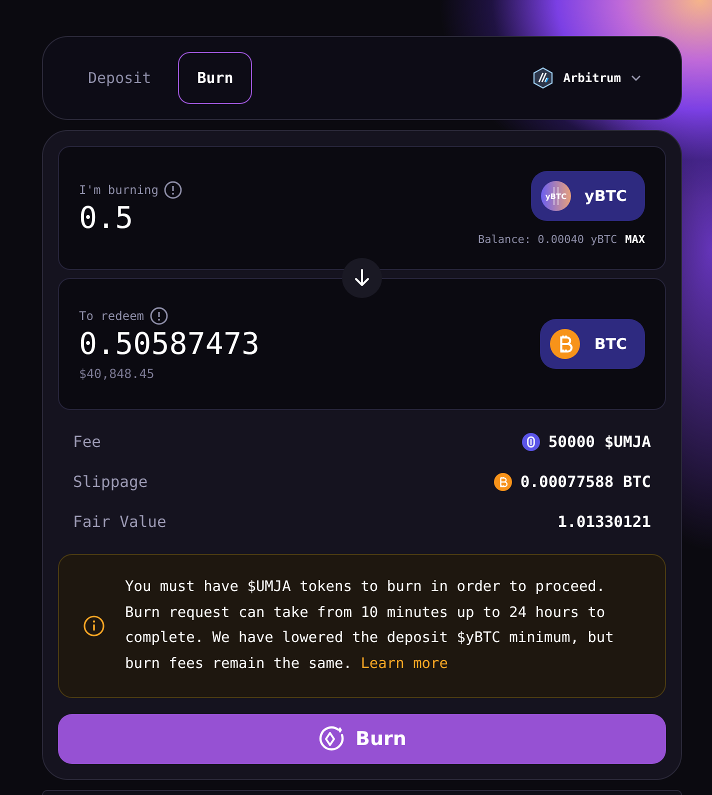  Describe the element at coordinates (599, 442) in the screenshot. I see `detail-value: 50000 $UMJA` at that location.